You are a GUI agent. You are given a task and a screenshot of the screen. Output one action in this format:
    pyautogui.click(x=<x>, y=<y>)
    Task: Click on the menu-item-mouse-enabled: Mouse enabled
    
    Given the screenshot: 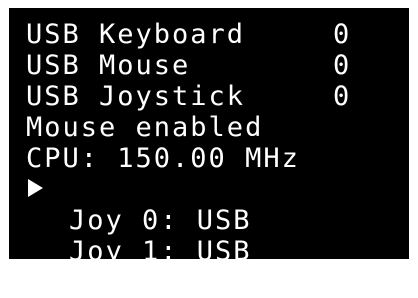 What is the action you would take?
    pyautogui.click(x=206, y=127)
    